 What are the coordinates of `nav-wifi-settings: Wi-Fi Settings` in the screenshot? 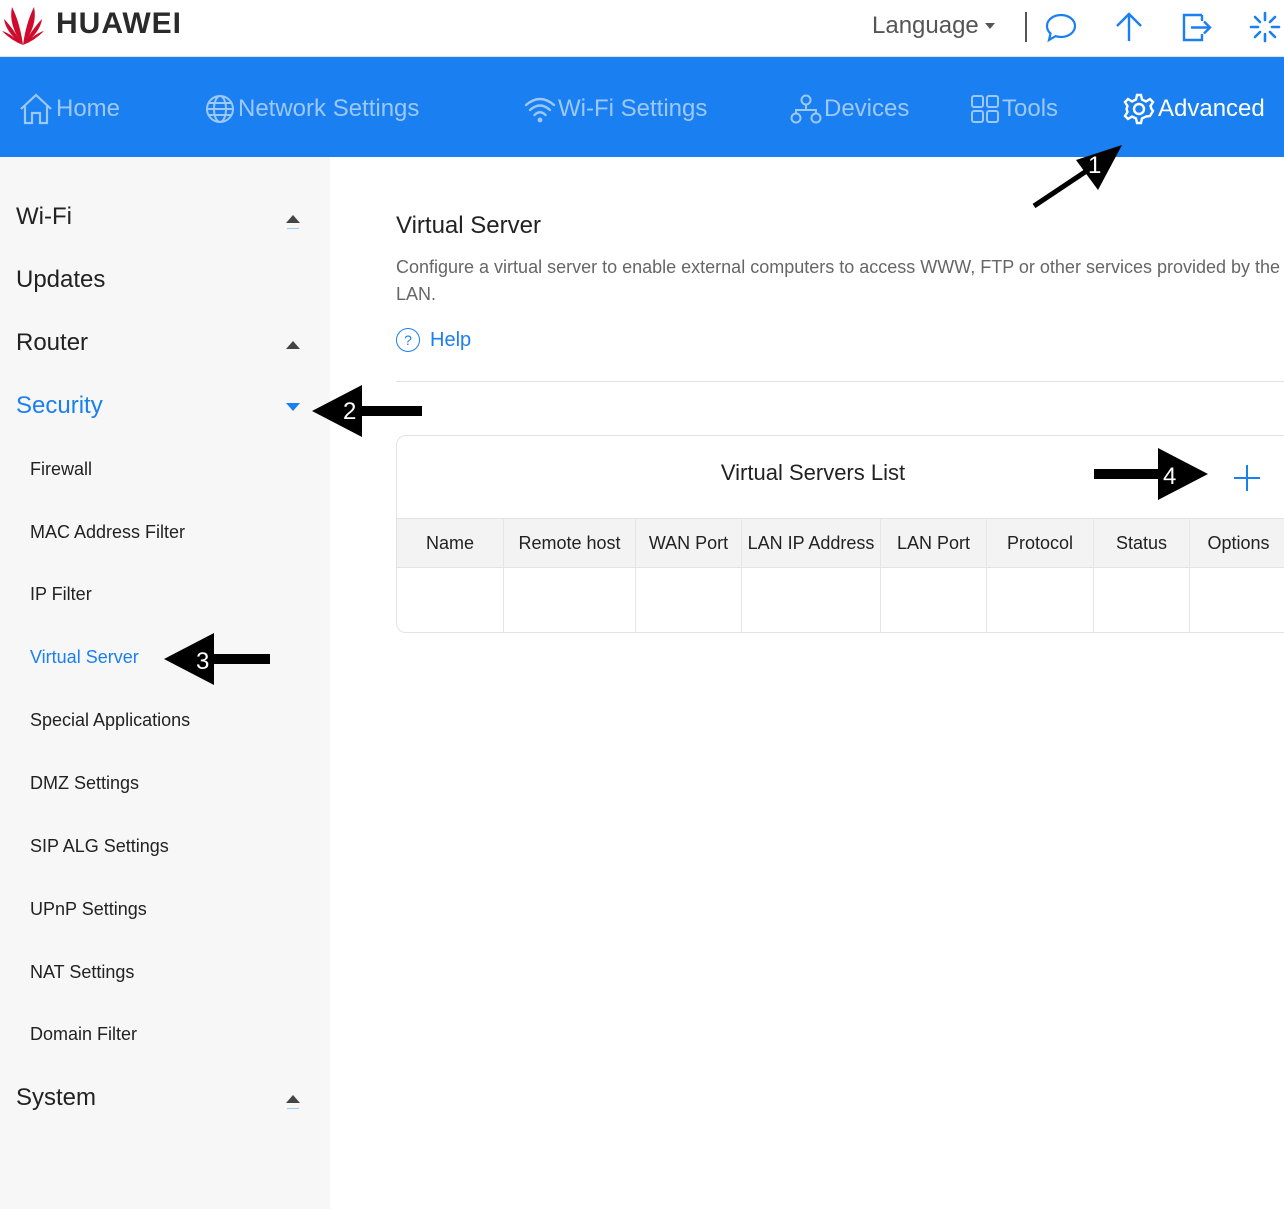 It's located at (615, 109).